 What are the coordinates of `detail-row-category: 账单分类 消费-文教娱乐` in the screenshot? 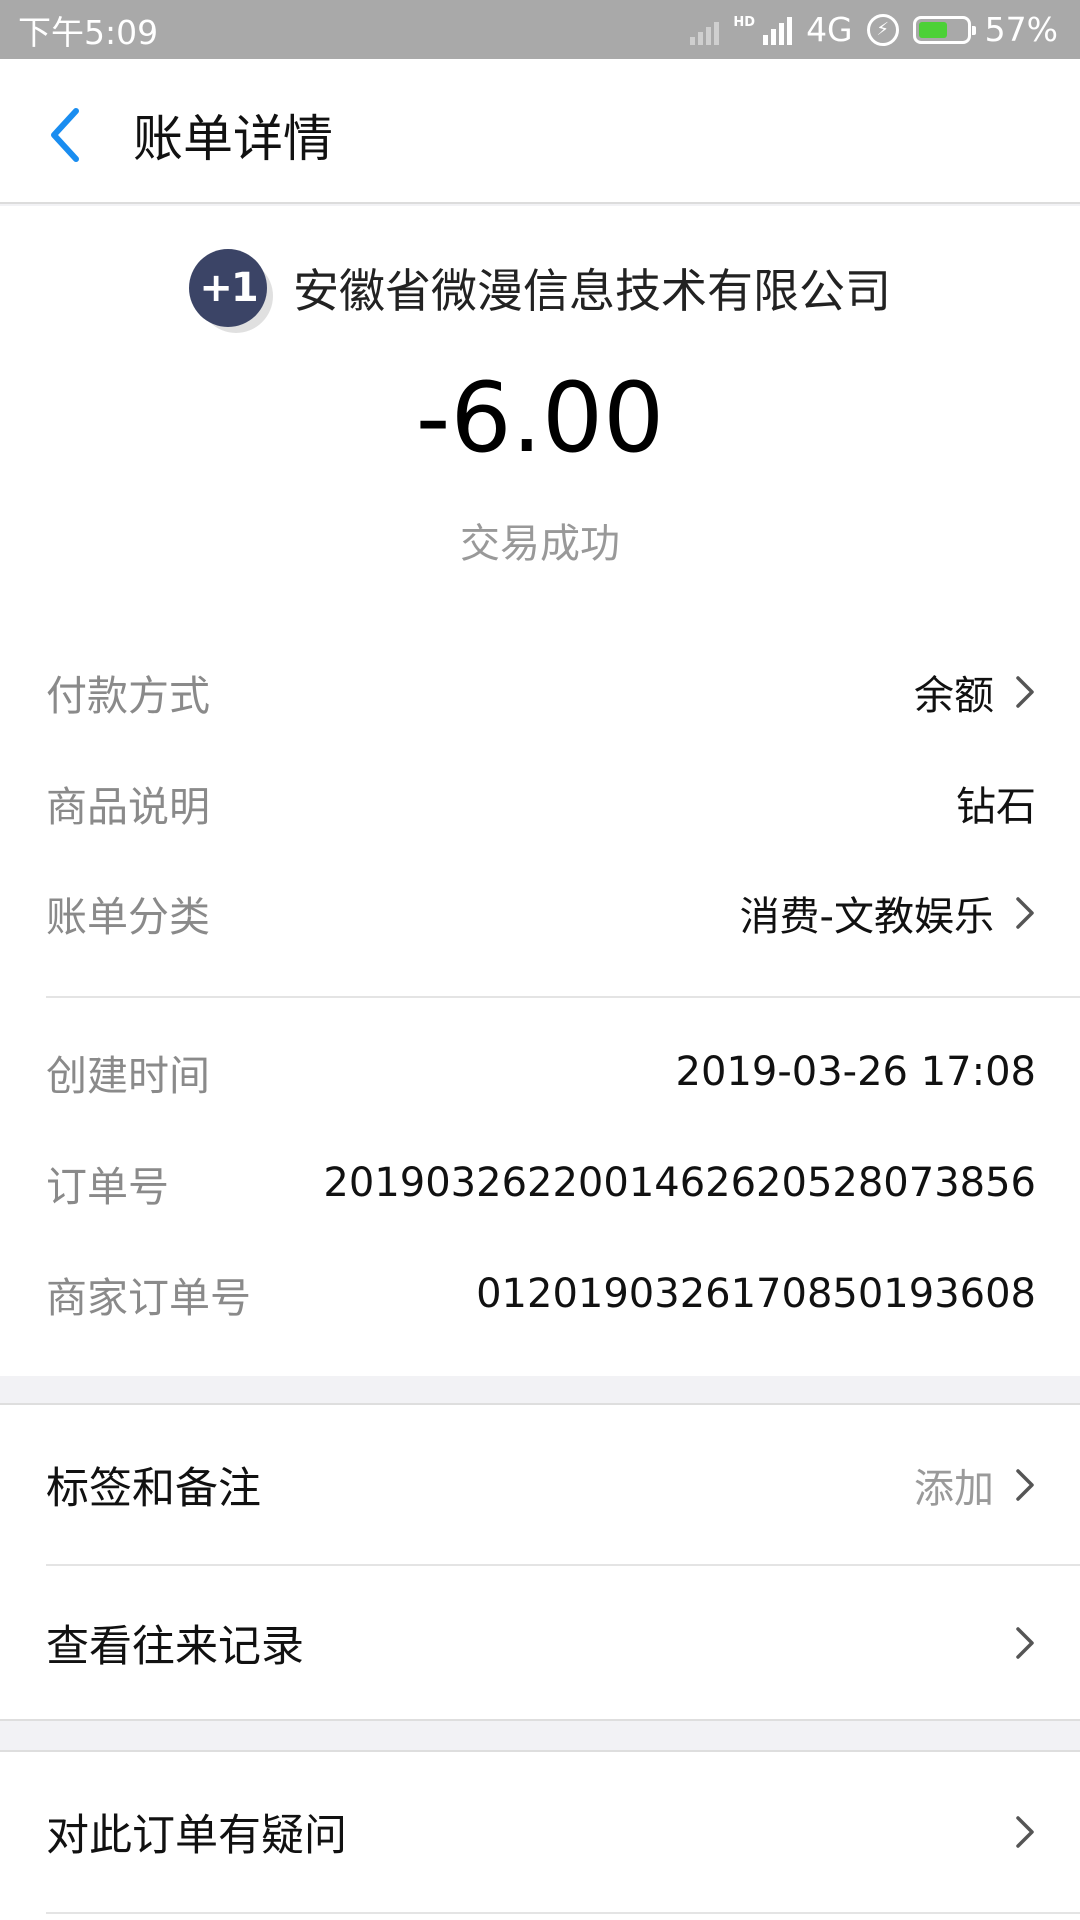 It's located at (541, 913).